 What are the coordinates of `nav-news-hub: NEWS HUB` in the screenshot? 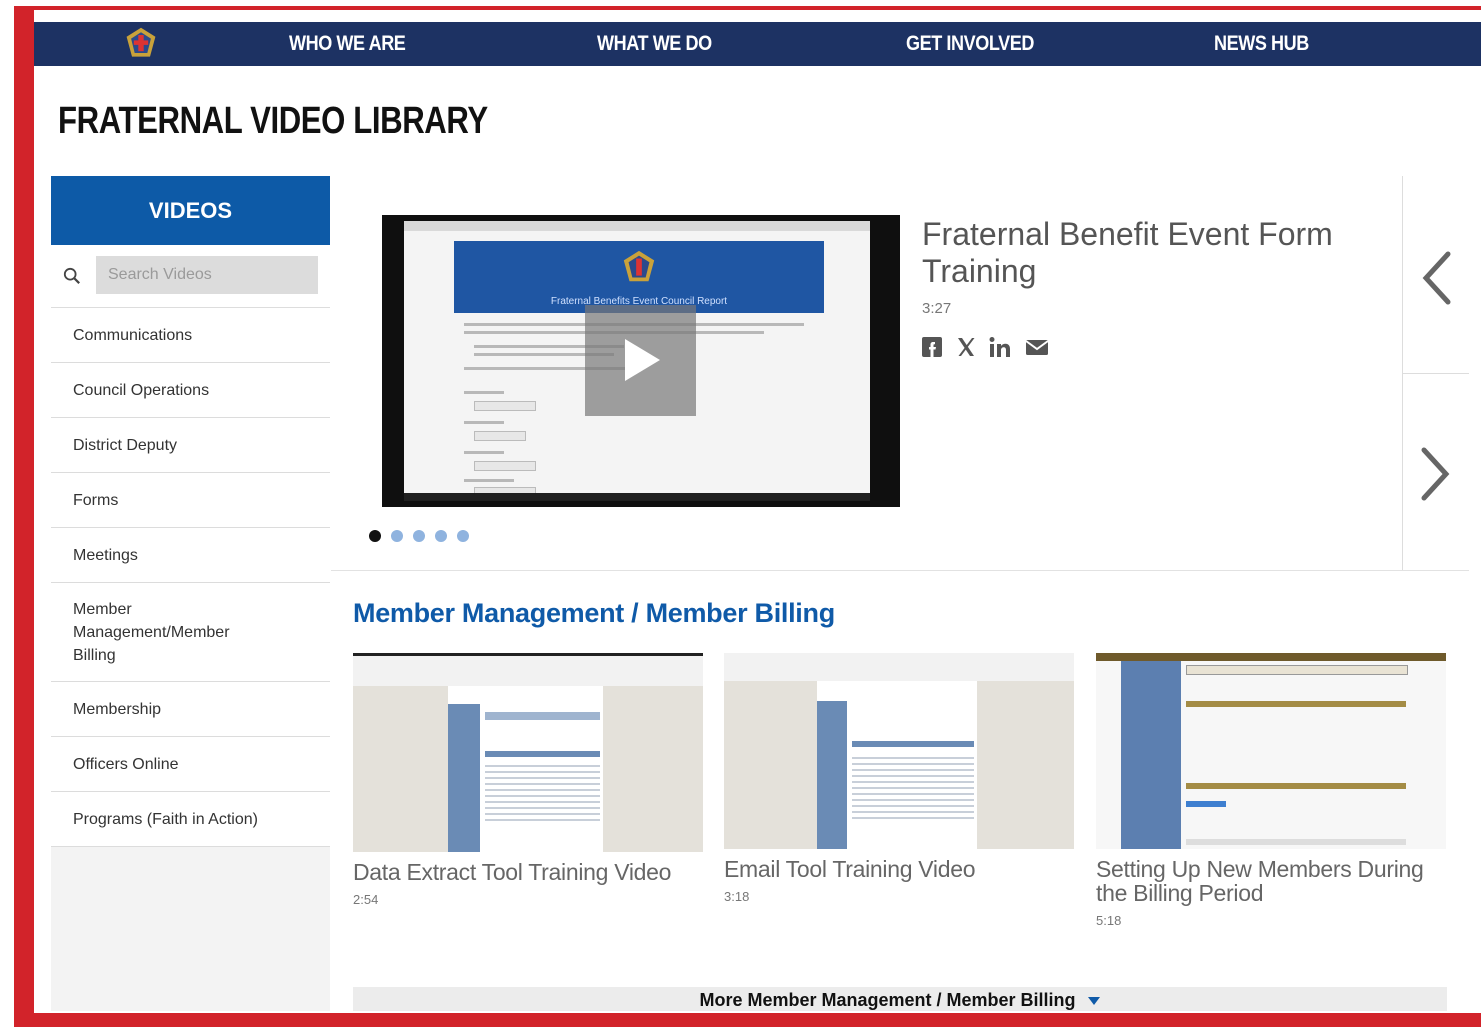 It's located at (1261, 44).